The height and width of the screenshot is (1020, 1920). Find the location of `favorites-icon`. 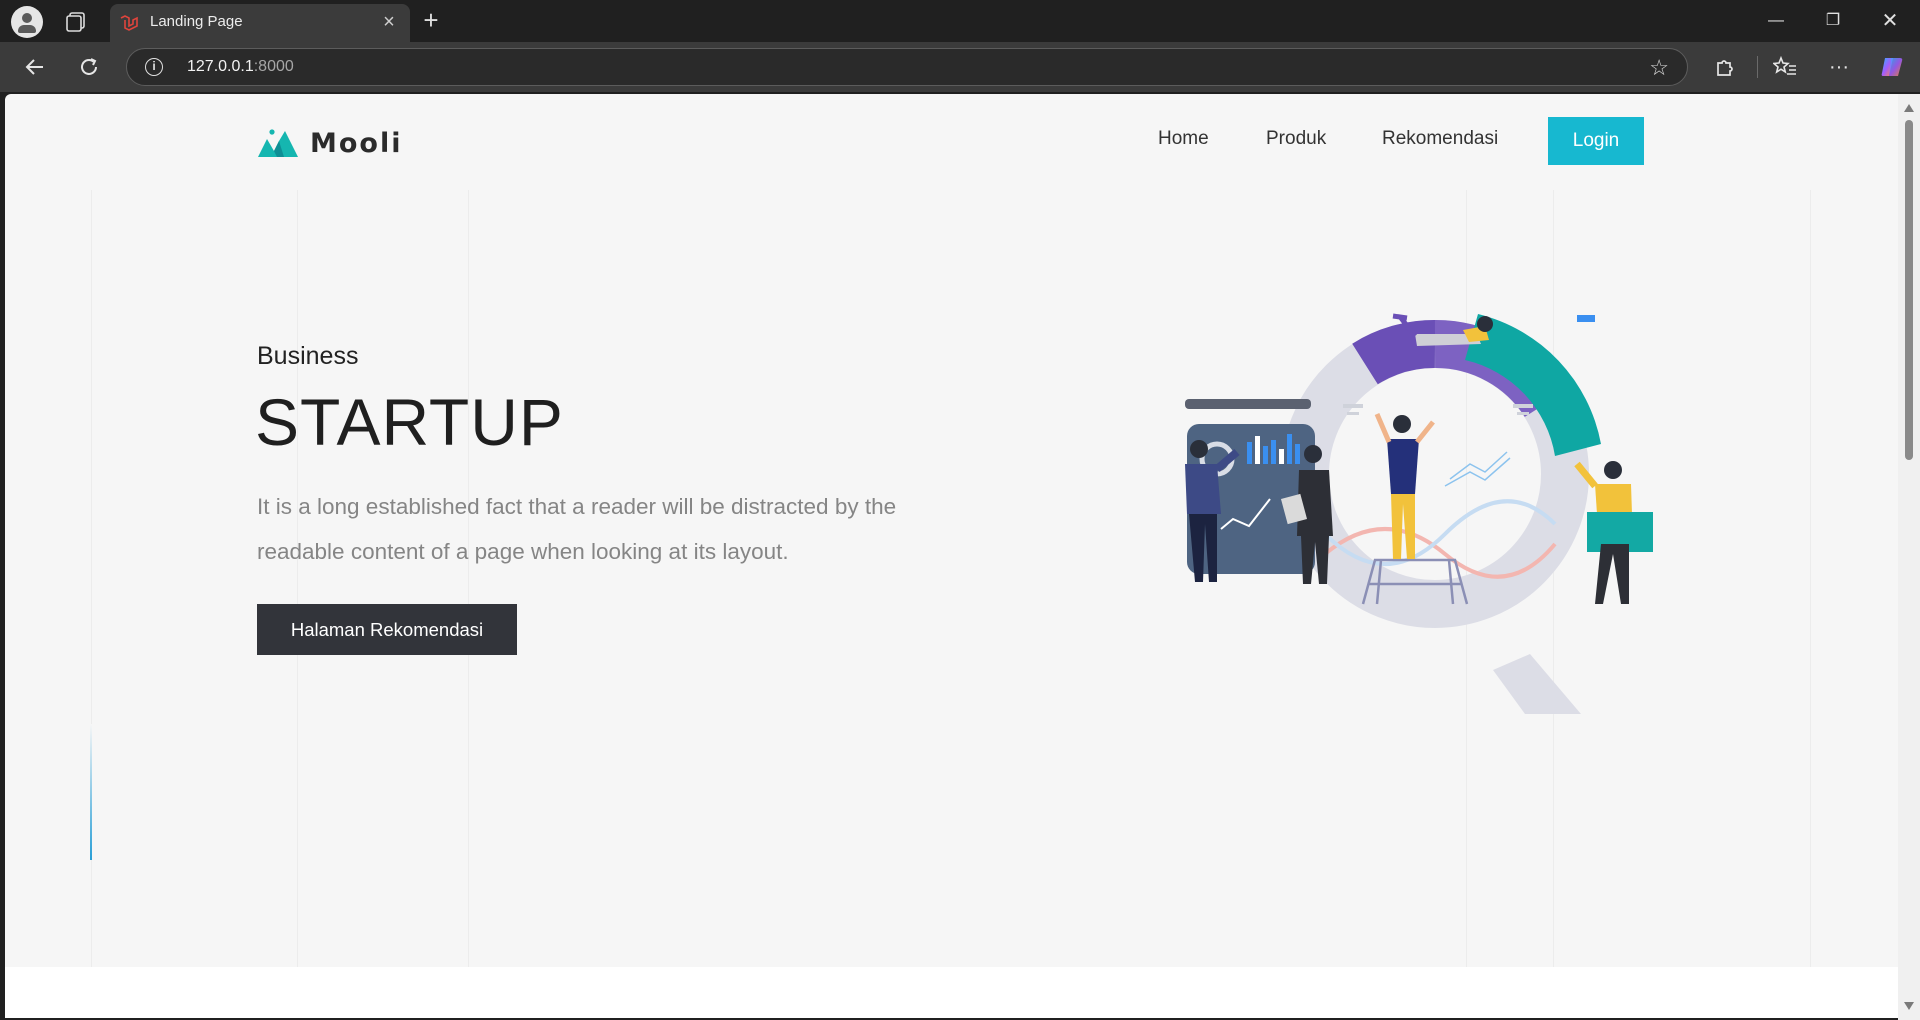

favorites-icon is located at coordinates (1785, 67).